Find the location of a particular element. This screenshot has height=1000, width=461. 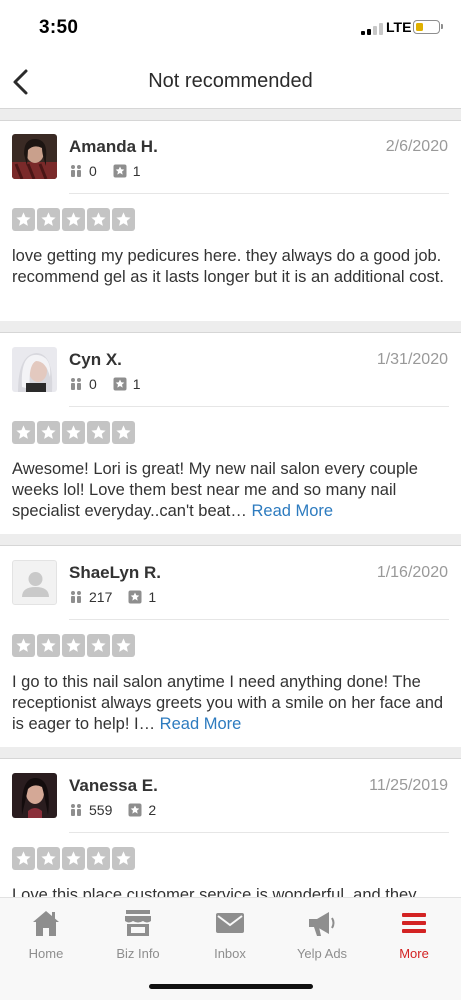

user-name: Vanessa E. is located at coordinates (113, 786).